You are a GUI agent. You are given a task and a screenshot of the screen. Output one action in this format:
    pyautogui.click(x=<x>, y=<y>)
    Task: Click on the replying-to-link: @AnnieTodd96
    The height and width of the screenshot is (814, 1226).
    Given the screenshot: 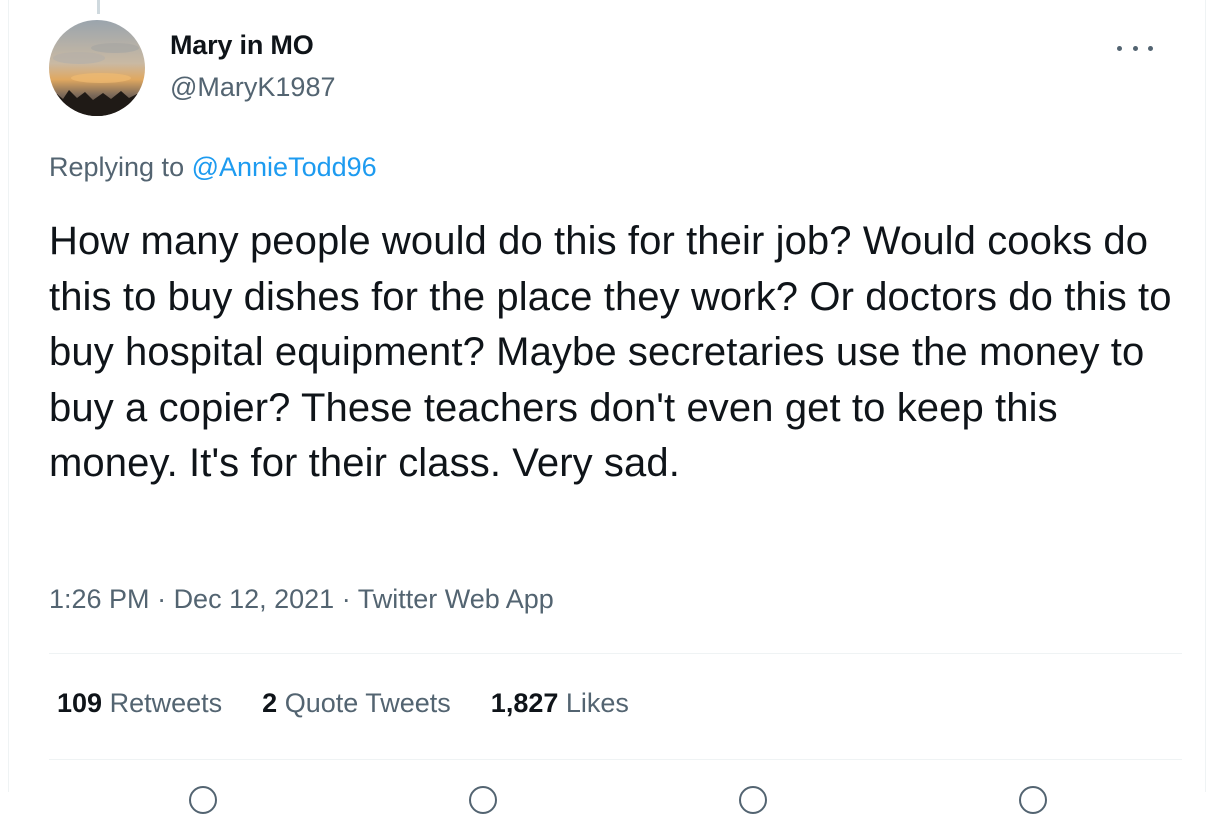 What is the action you would take?
    pyautogui.click(x=284, y=167)
    